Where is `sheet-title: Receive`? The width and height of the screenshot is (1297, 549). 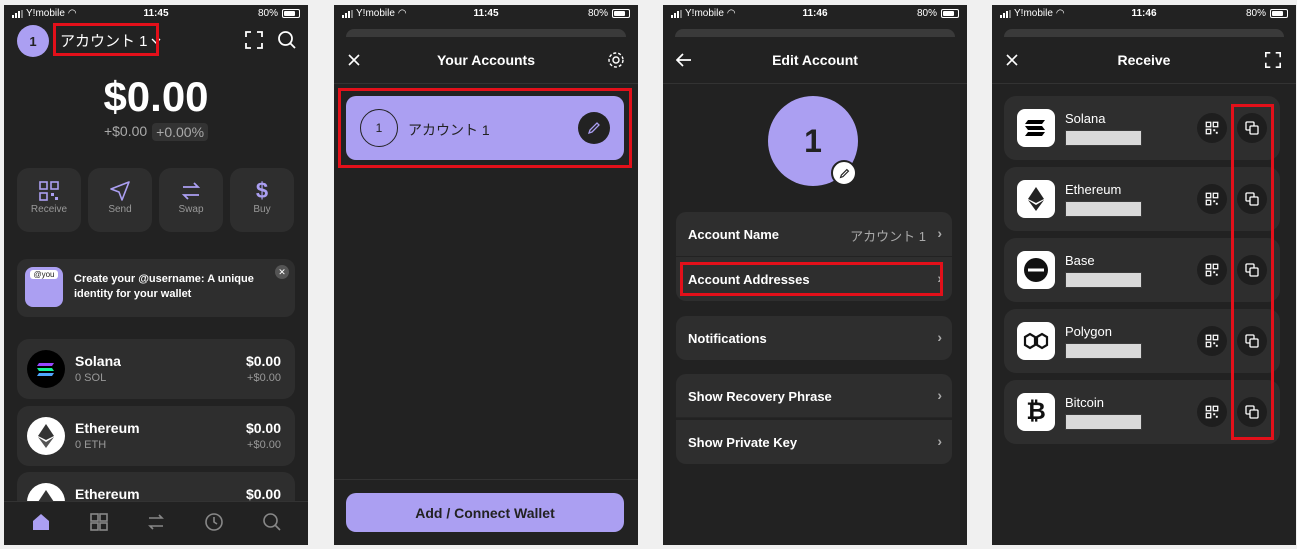
sheet-title: Receive is located at coordinates (1144, 60).